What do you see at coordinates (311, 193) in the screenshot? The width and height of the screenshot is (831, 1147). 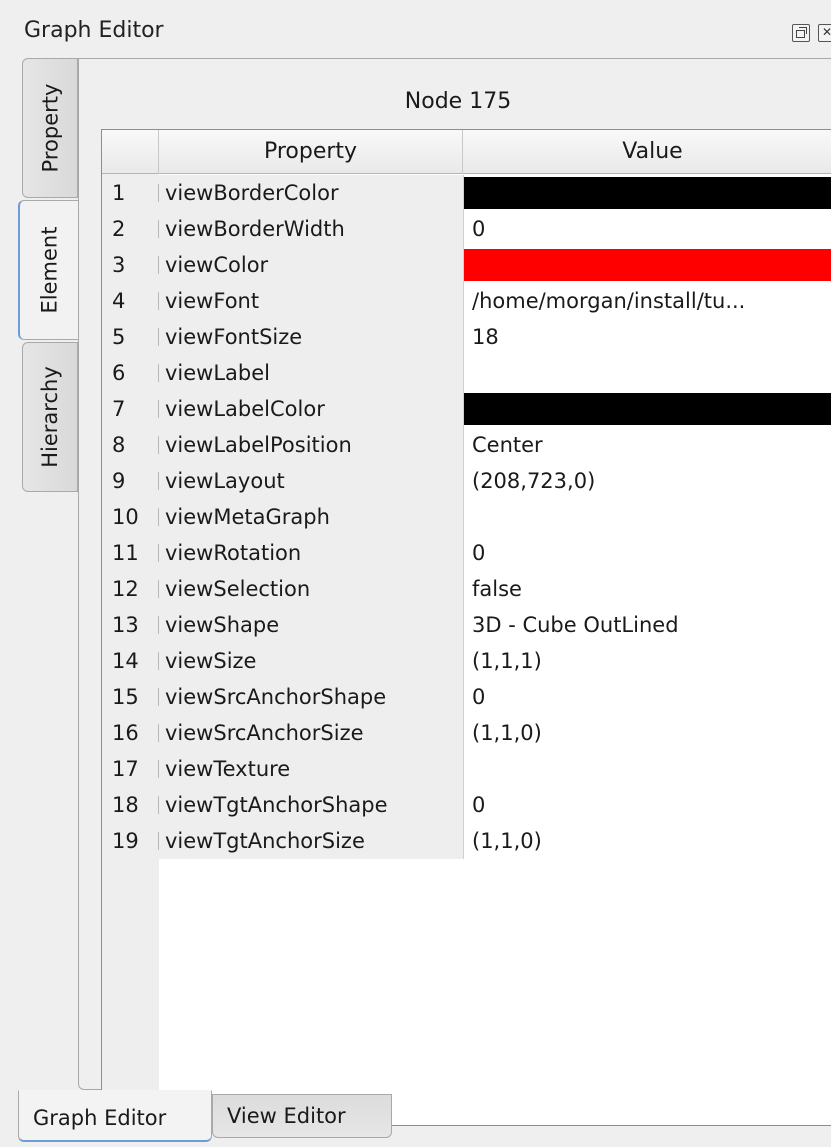 I see `property-name-cell: viewBorderColor` at bounding box center [311, 193].